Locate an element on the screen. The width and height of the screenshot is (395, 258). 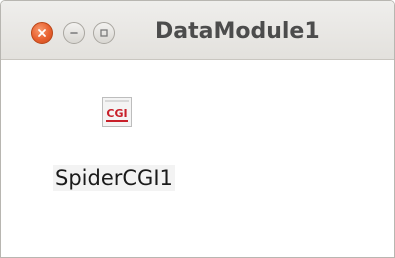
maximize-icon is located at coordinates (104, 33).